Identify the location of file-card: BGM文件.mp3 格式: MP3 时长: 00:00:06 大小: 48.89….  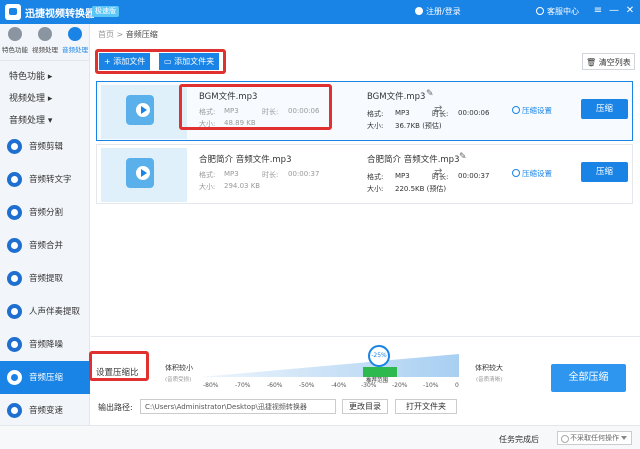
(364, 111).